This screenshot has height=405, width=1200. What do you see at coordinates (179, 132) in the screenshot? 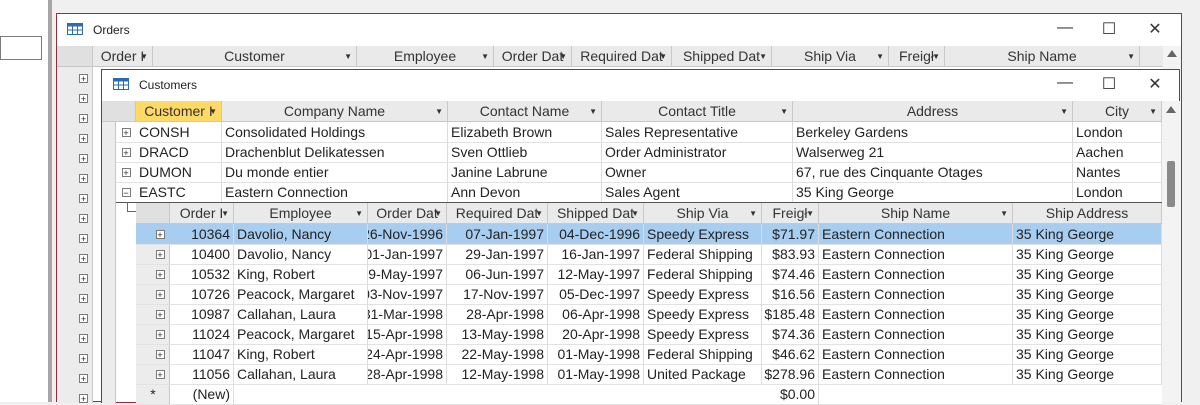
I see `cell-customer-id: CONSH` at bounding box center [179, 132].